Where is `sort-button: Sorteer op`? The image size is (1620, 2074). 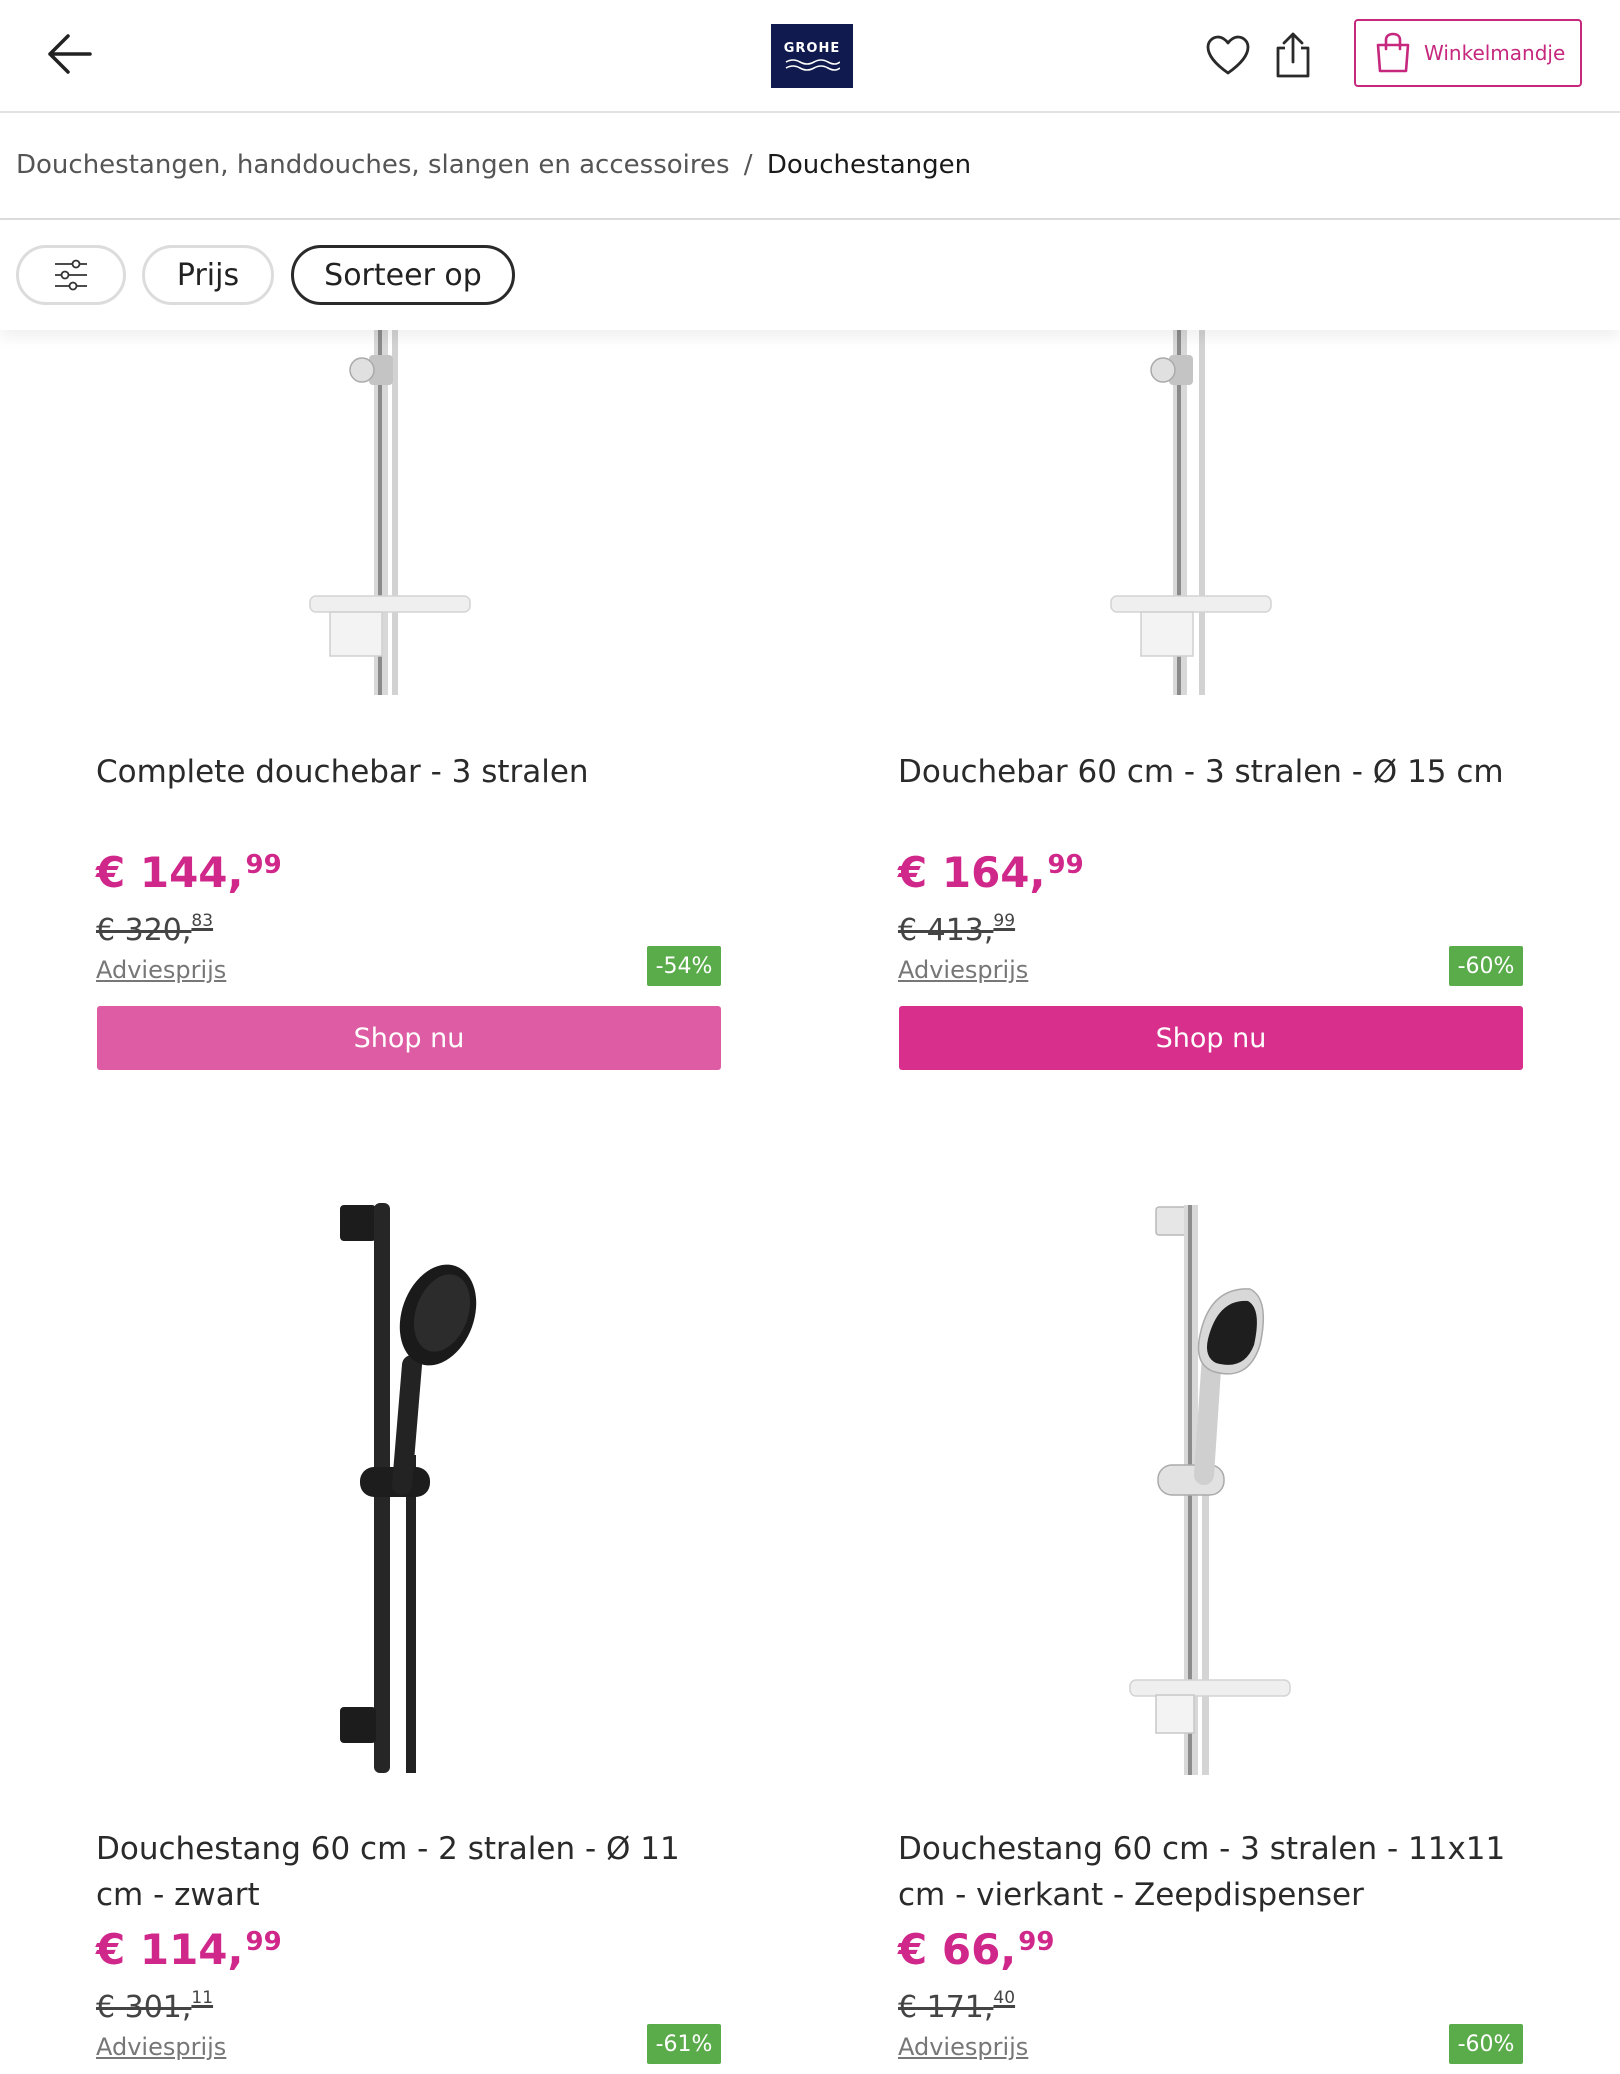
sort-button: Sorteer op is located at coordinates (403, 275).